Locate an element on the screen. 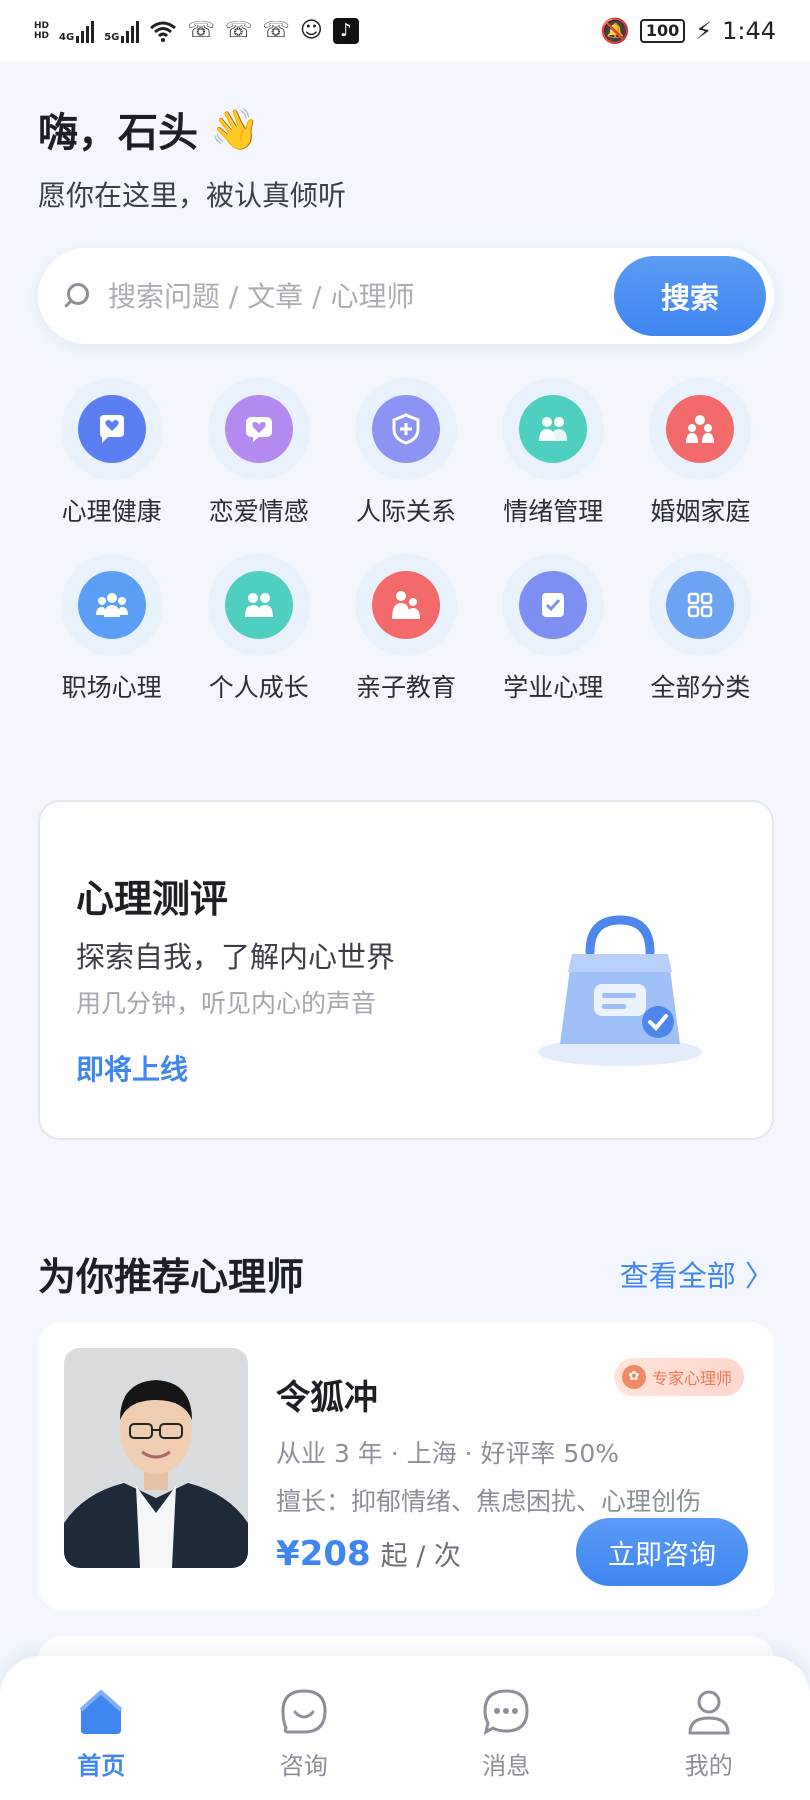  category-label: 人际关系 is located at coordinates (405, 511).